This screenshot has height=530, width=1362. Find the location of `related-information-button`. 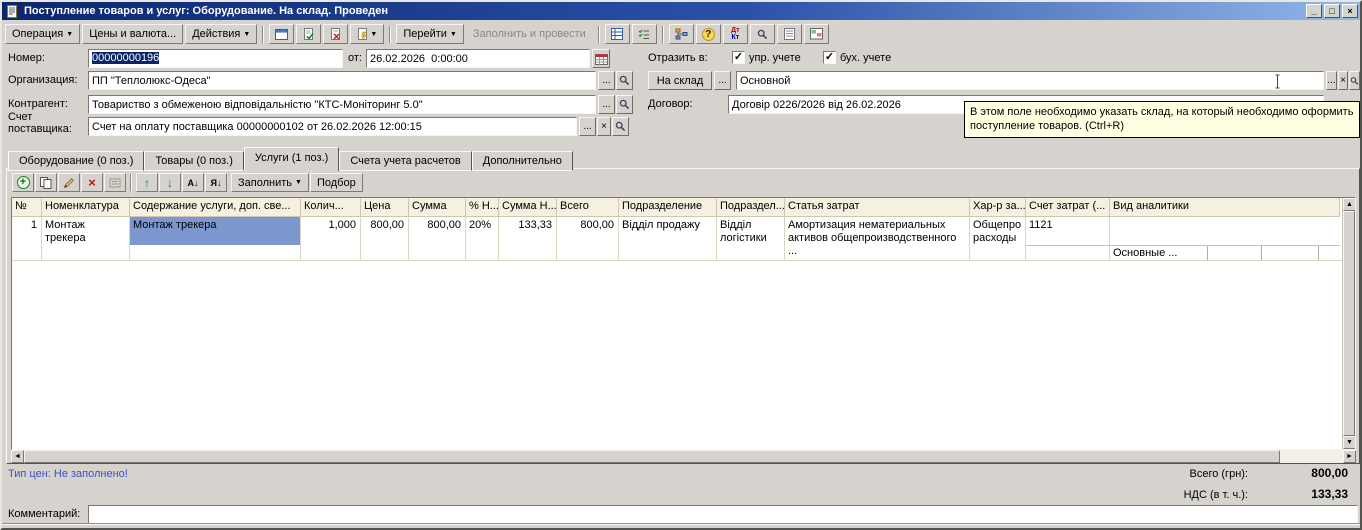

related-information-button is located at coordinates (816, 34).